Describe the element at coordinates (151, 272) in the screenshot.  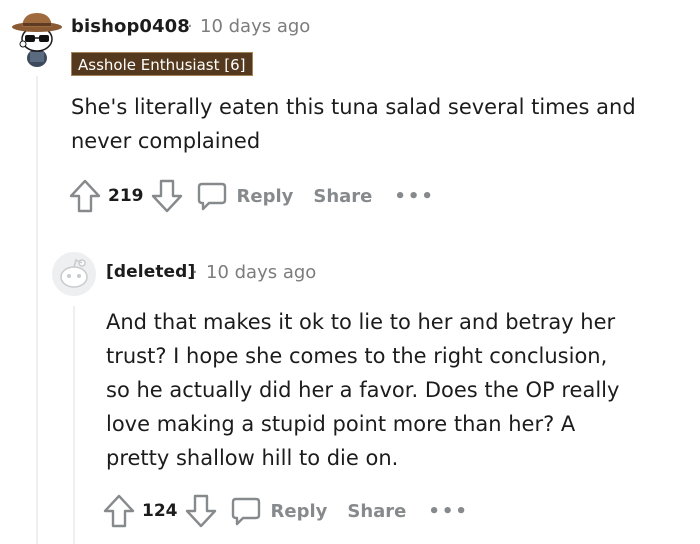
I see `comment-author: [deleted]` at that location.